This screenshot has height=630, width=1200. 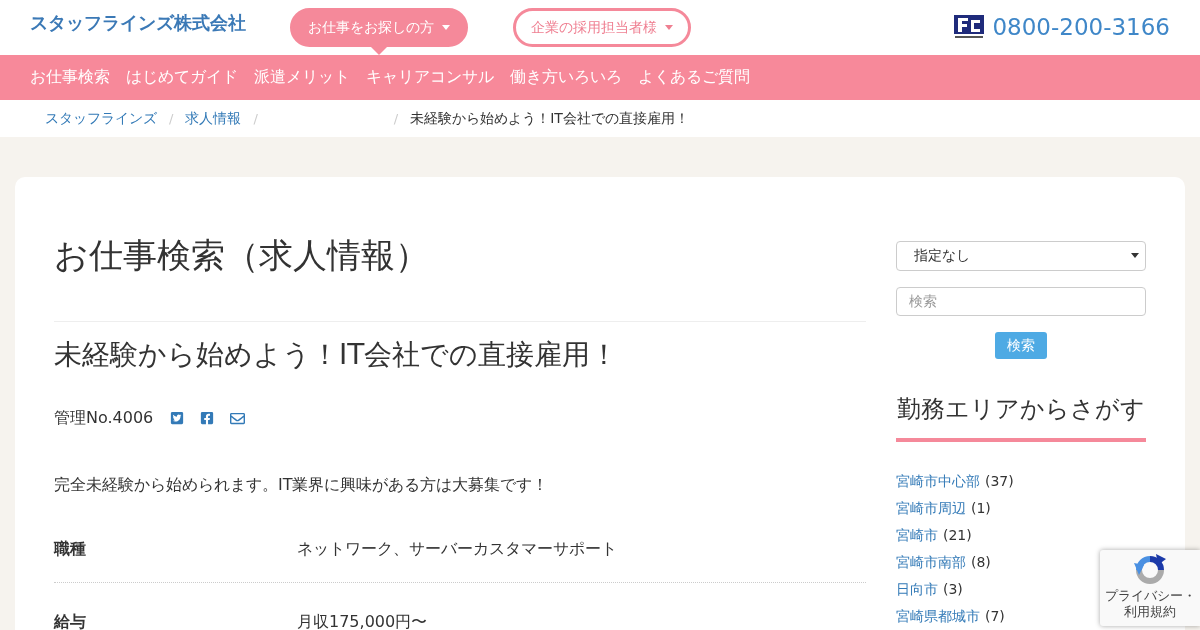 I want to click on nav-link: 働き方いろいろ, so click(x=566, y=77).